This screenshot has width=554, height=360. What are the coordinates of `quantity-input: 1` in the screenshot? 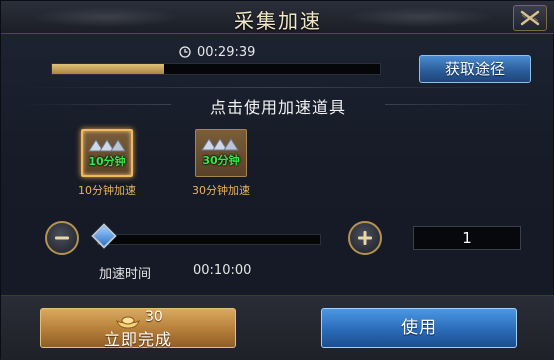 It's located at (467, 238).